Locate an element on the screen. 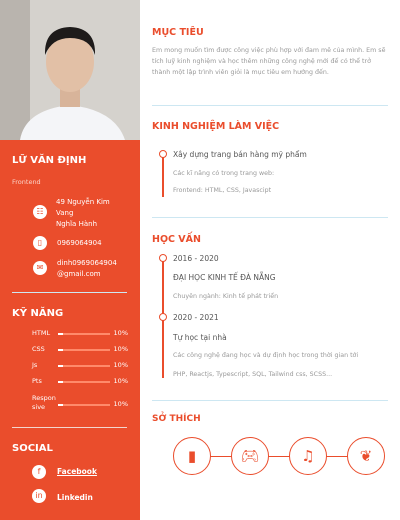 The height and width of the screenshot is (520, 400). skills-title: KỸ NĂNG is located at coordinates (38, 313).